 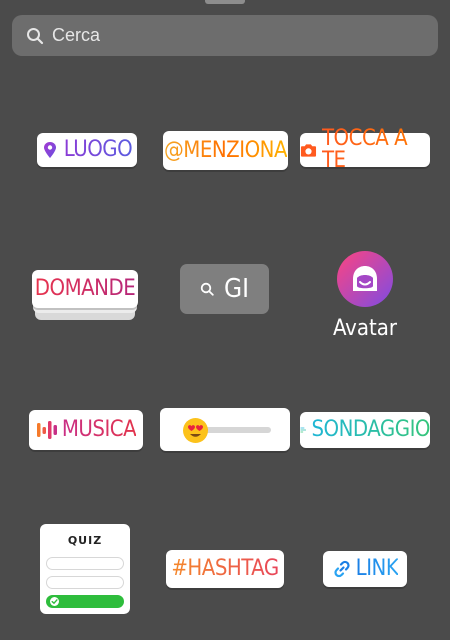 I want to click on check-icon, so click(x=54, y=601).